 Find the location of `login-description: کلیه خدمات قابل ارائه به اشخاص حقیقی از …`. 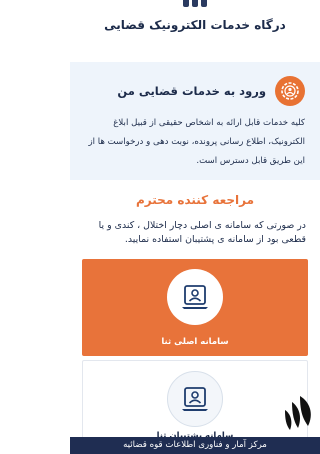

login-description: کلیه خدمات قابل ارائه به اشخاص حقیقی از … is located at coordinates (196, 142).